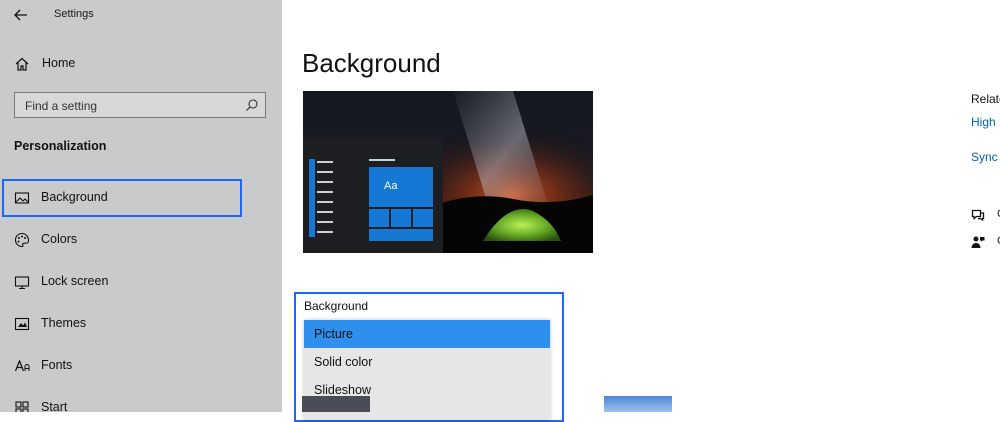  Describe the element at coordinates (60, 146) in the screenshot. I see `section-title: Personalization` at that location.